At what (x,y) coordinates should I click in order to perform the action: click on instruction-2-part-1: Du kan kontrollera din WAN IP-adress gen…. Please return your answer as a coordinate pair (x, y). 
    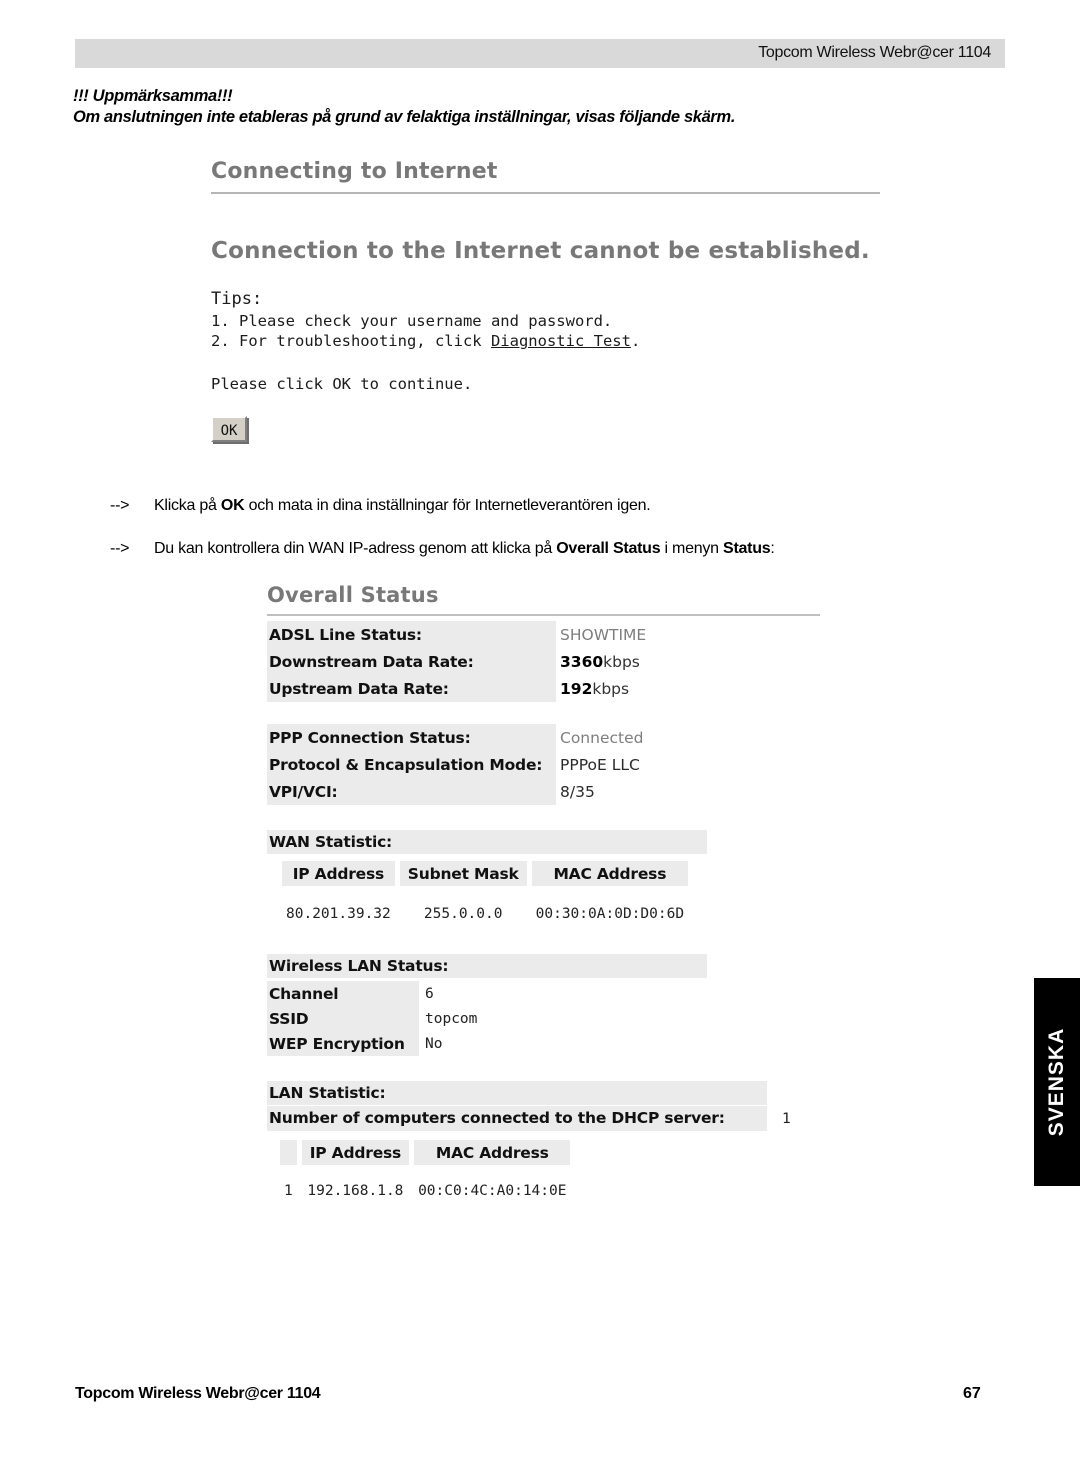
    Looking at the image, I should click on (355, 548).